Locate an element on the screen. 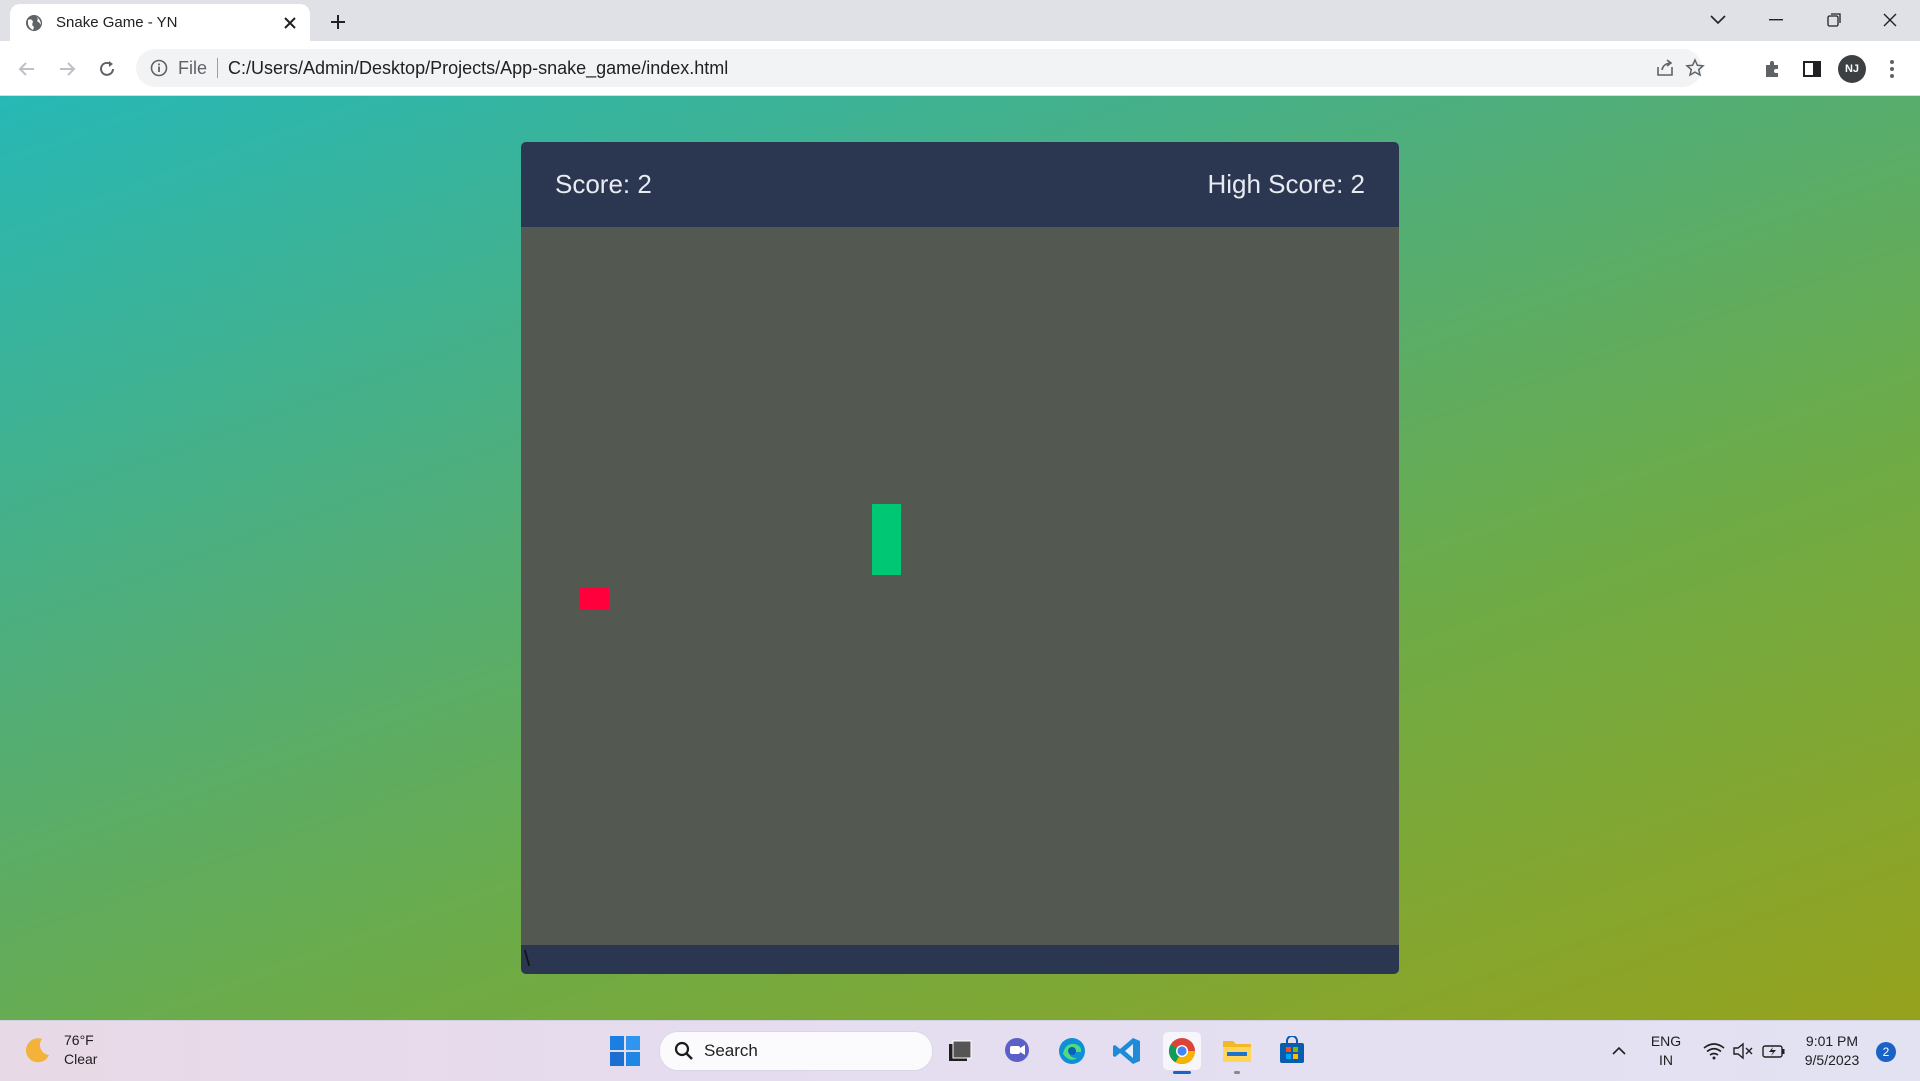  snake-body-segment is located at coordinates (886, 557).